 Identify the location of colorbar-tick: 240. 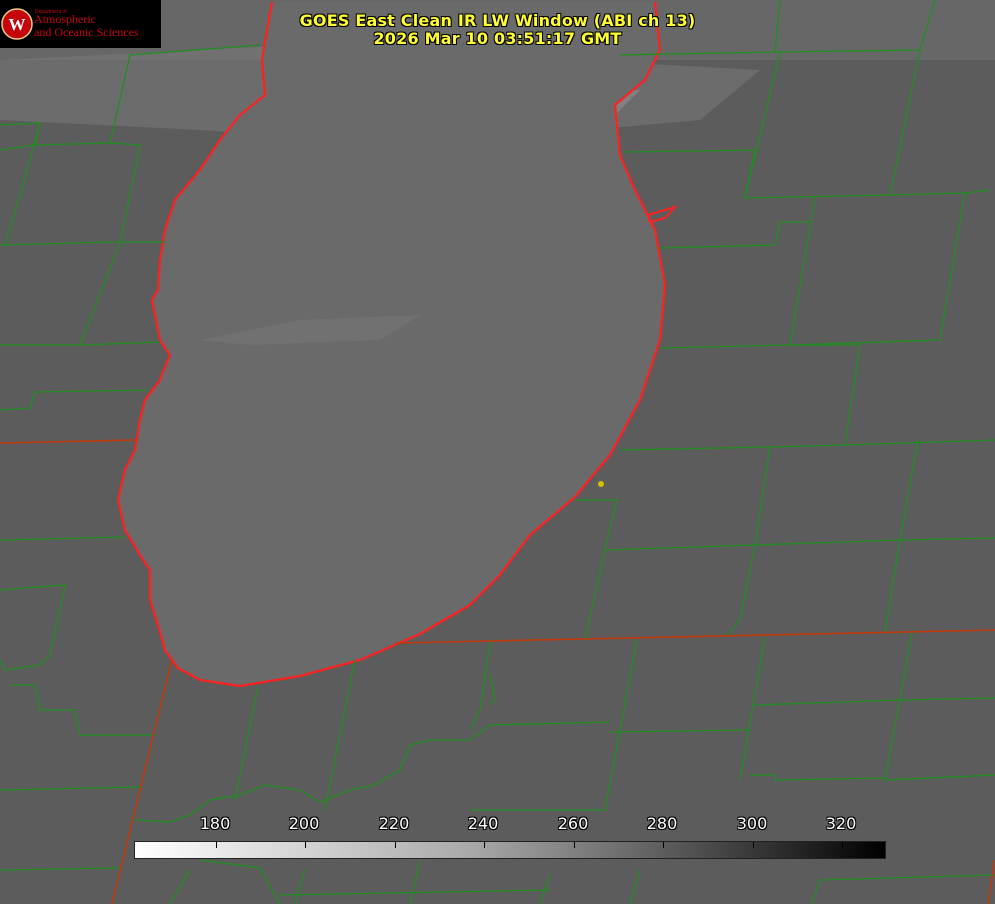
(483, 823).